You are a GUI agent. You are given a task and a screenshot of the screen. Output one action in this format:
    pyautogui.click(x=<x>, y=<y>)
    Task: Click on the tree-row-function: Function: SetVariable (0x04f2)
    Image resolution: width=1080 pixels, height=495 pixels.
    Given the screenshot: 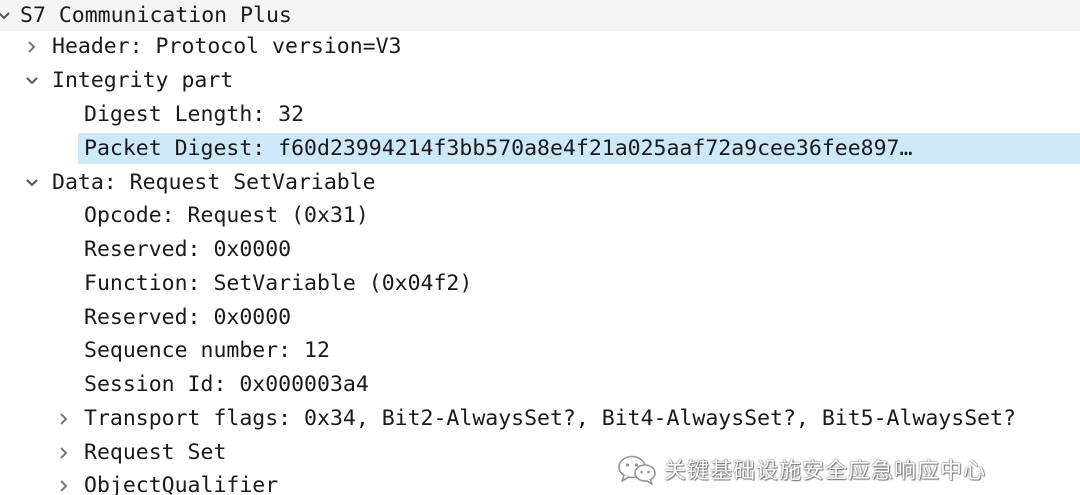 What is the action you would take?
    pyautogui.click(x=540, y=283)
    